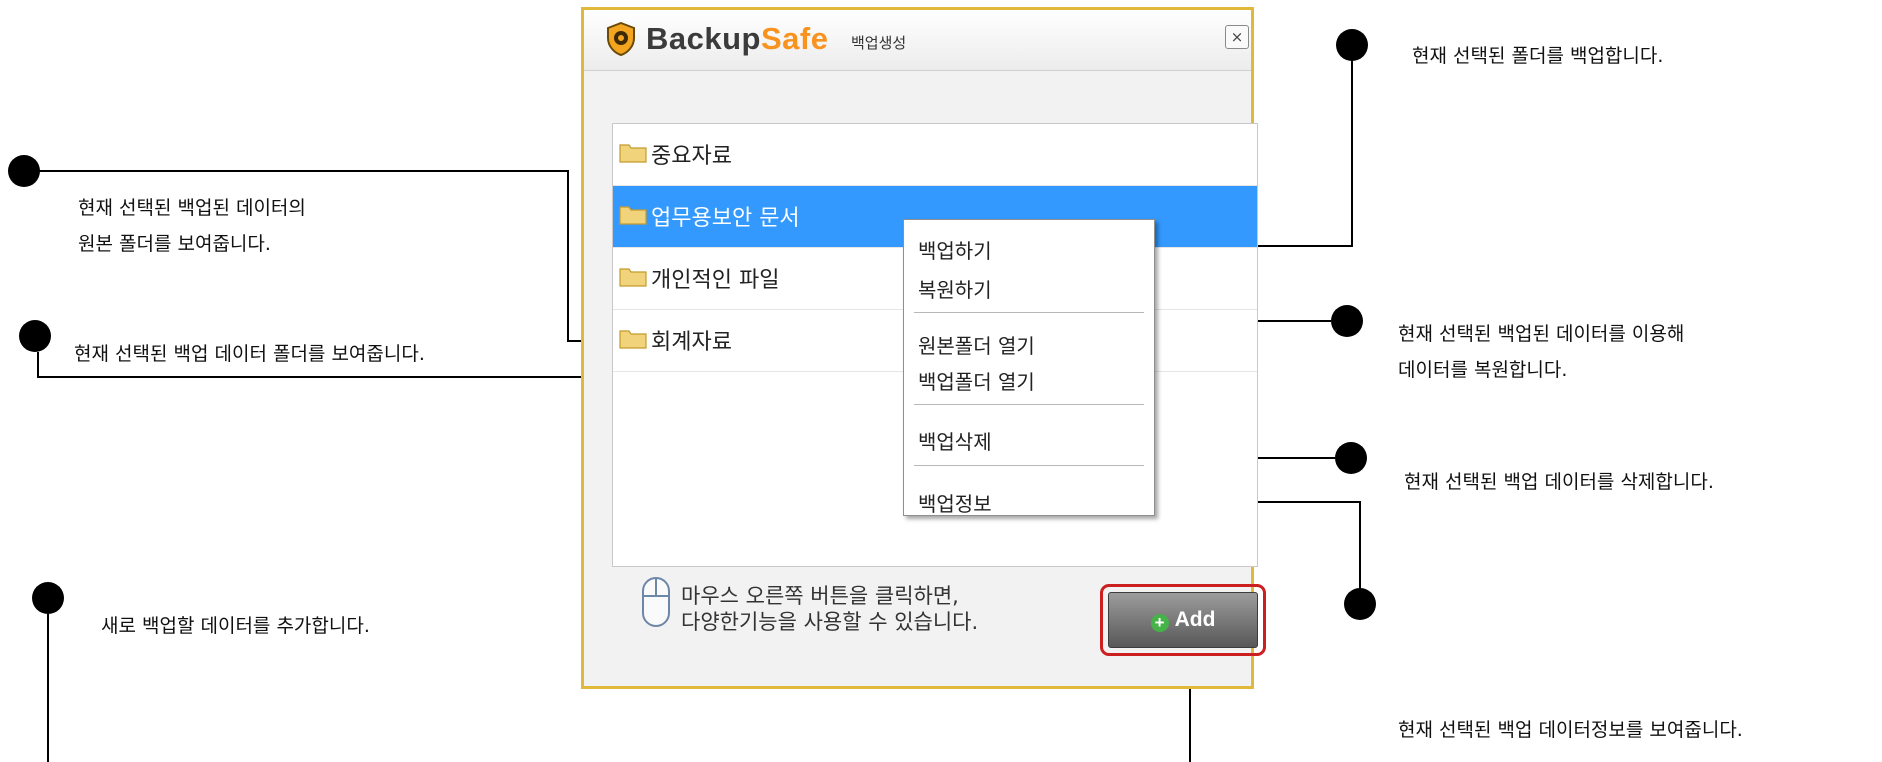 The image size is (1882, 762). What do you see at coordinates (48, 598) in the screenshot?
I see `bullet-add-data` at bounding box center [48, 598].